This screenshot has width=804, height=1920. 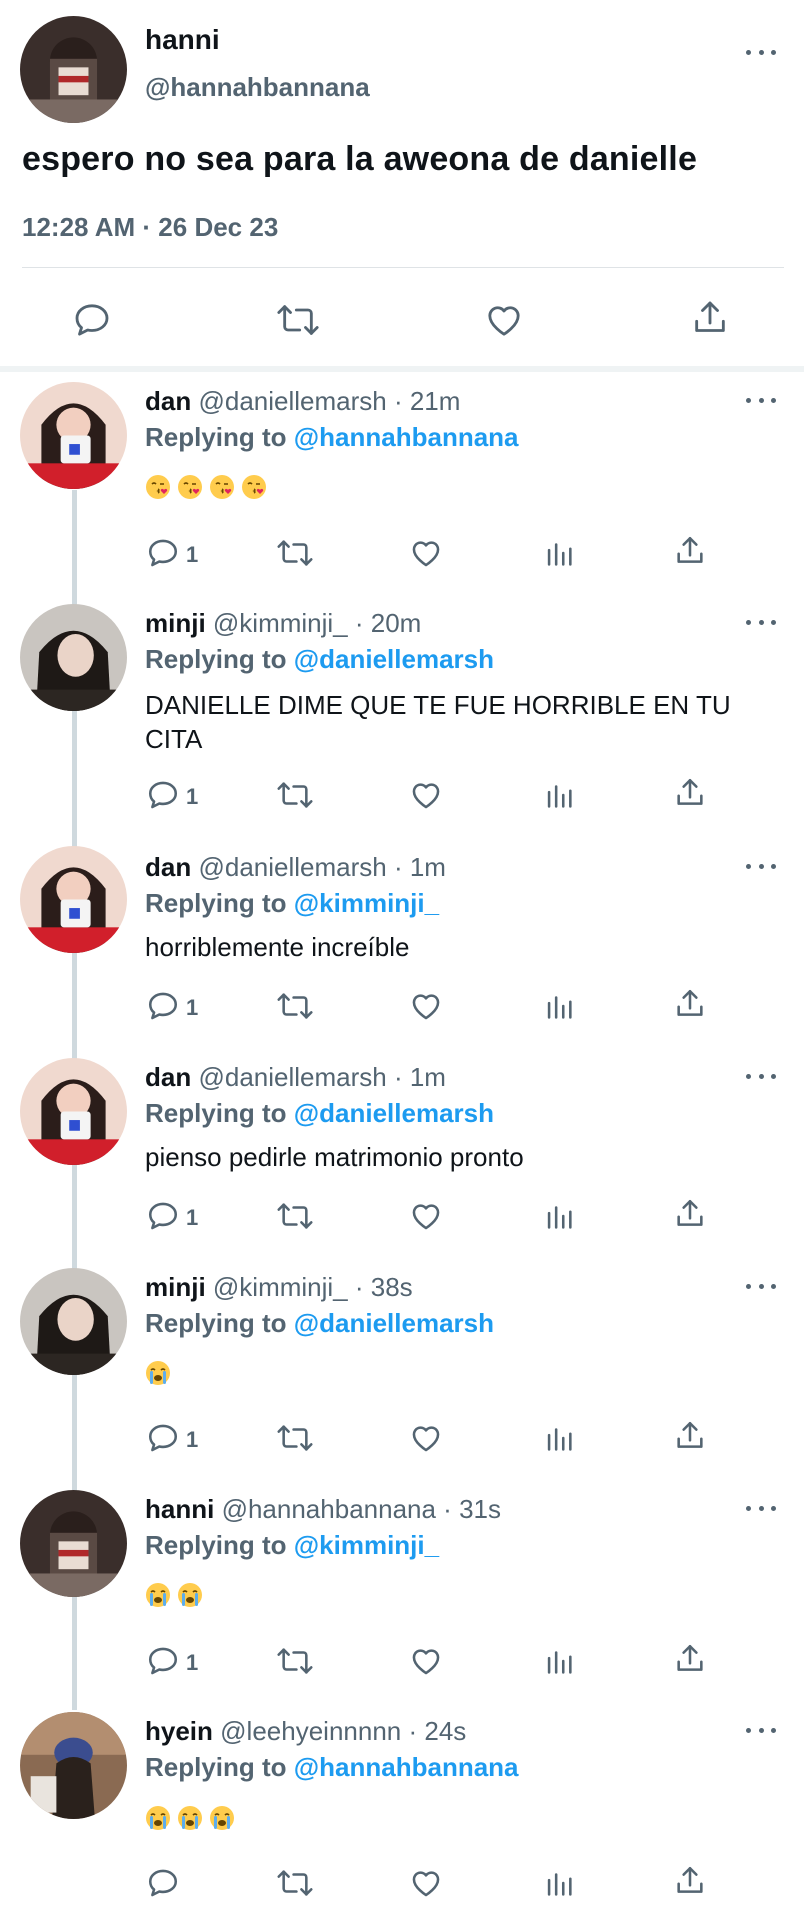 What do you see at coordinates (480, 1509) in the screenshot?
I see `reply-time: 31s` at bounding box center [480, 1509].